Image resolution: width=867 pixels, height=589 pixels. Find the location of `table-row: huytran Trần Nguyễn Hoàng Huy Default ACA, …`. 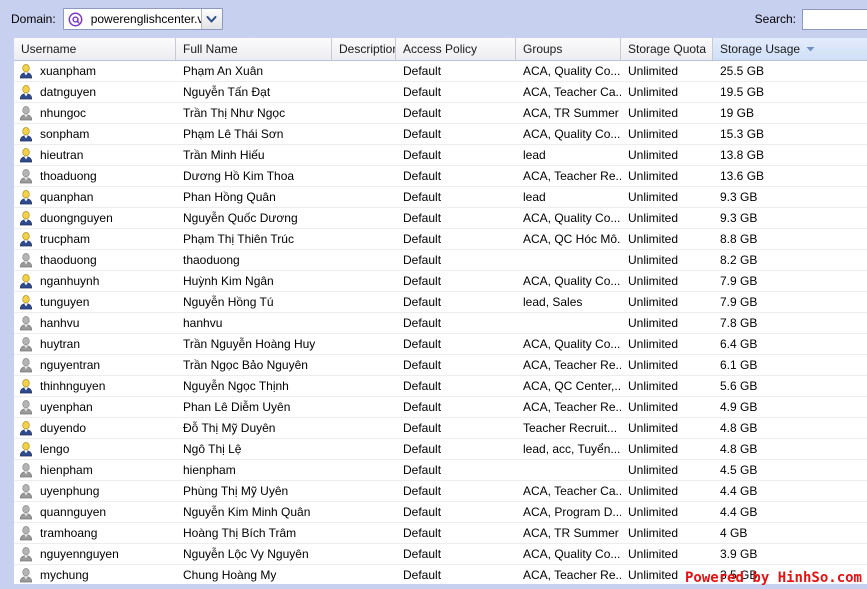

table-row: huytran Trần Nguyễn Hoàng Huy Default ACA, … is located at coordinates (440, 344).